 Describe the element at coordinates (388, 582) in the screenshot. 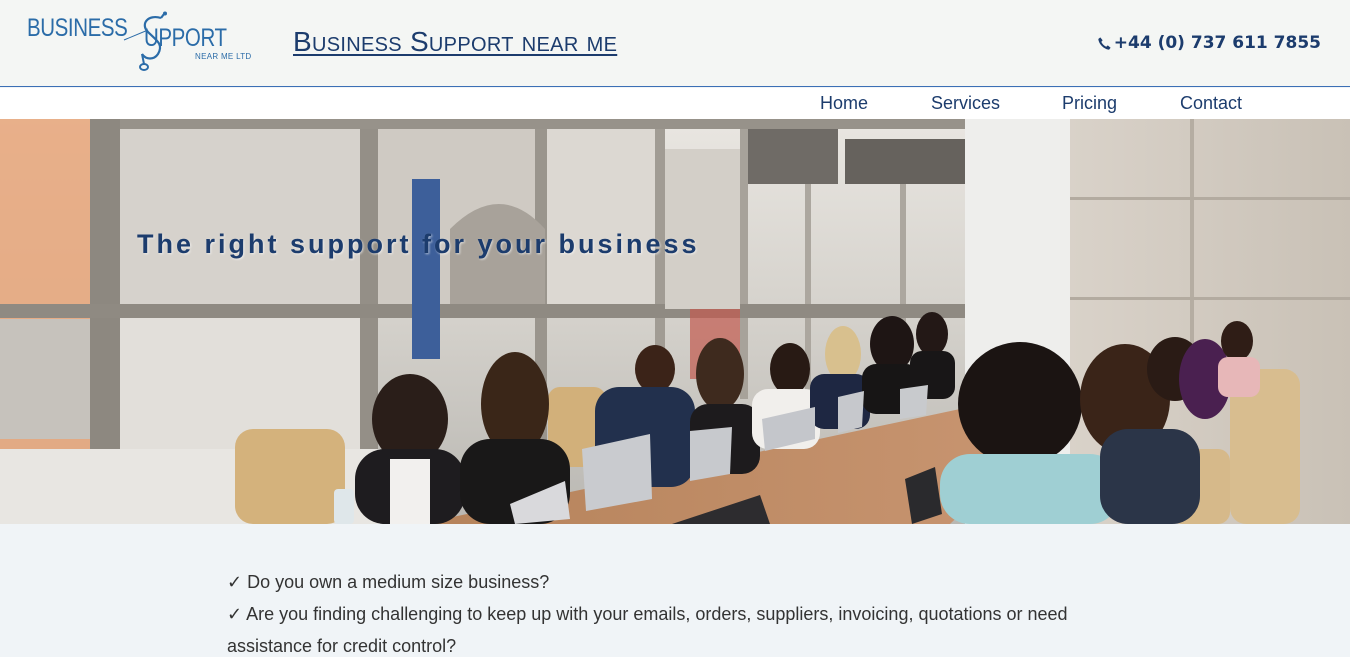

I see `question-item: ✓ Do you own a medium size business?` at that location.